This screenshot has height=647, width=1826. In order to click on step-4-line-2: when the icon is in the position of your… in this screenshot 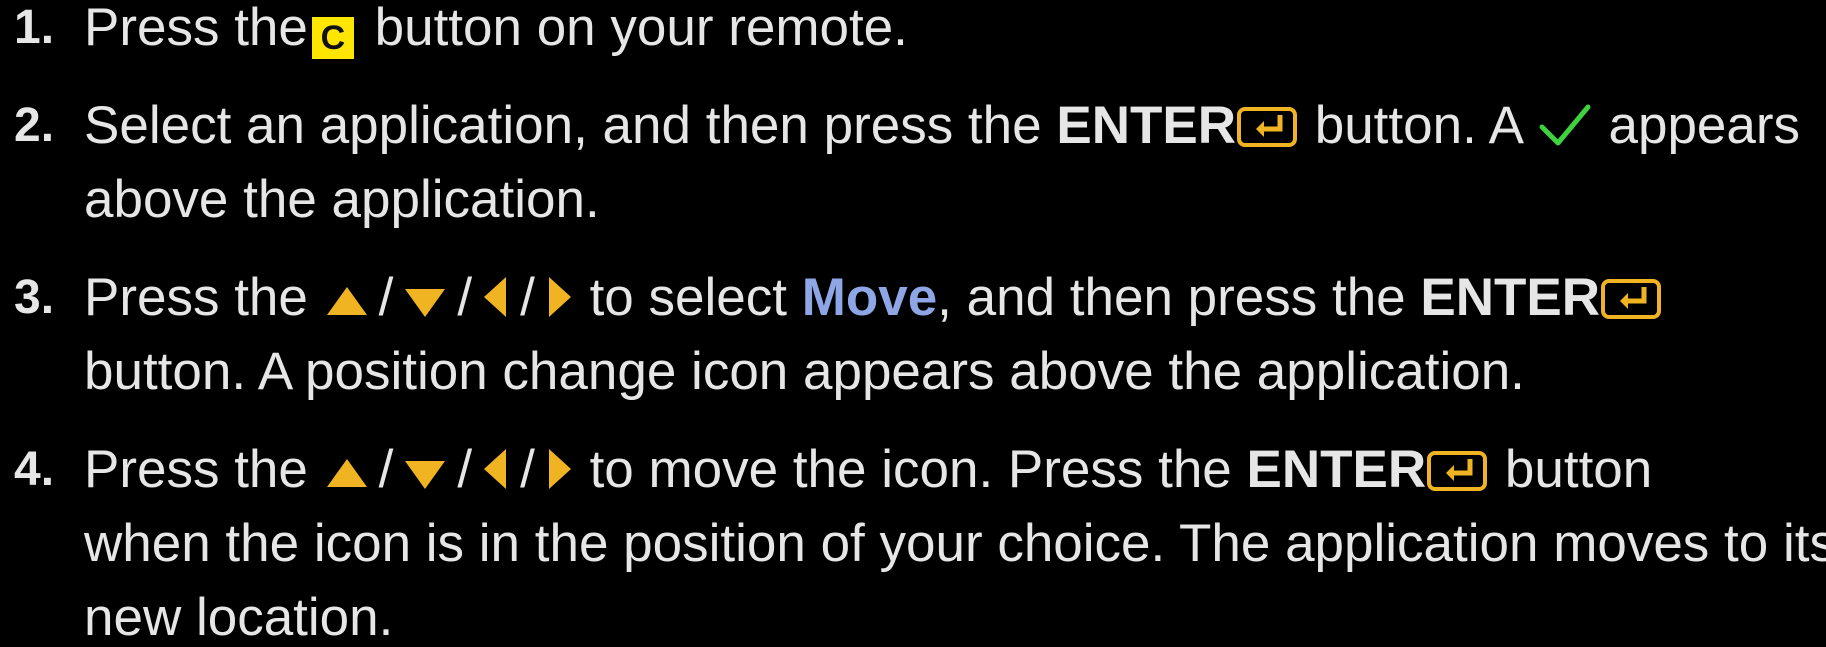, I will do `click(955, 544)`.